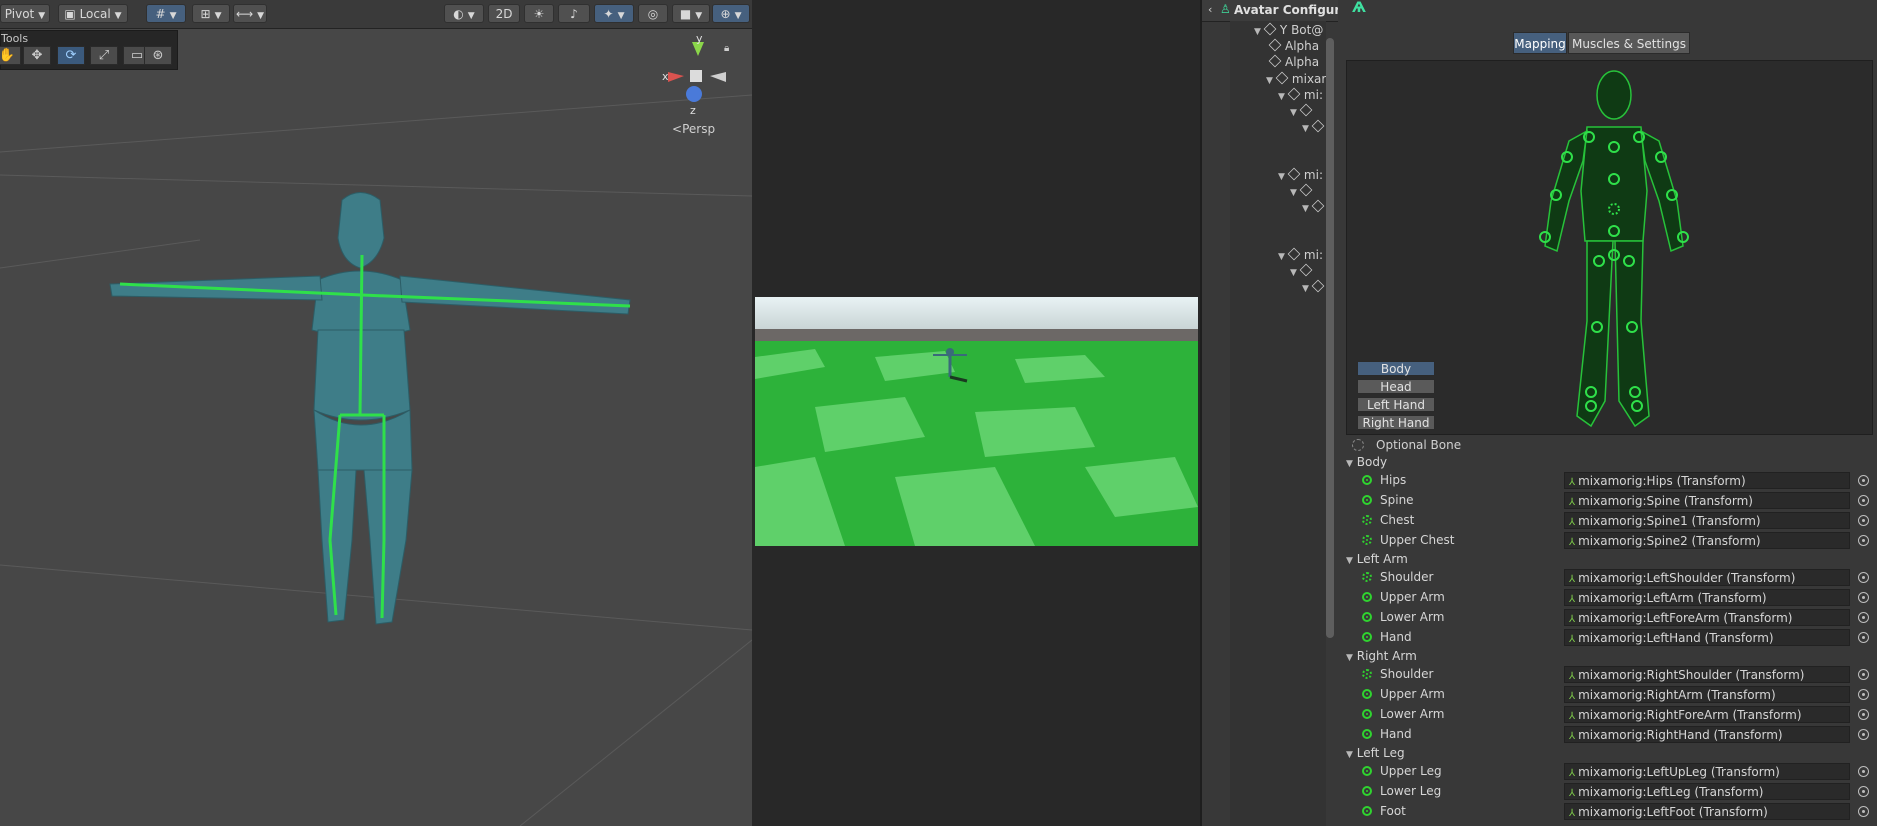 The image size is (1877, 826). I want to click on bone-row: Foot ⅄ mixamorig:LeftFoot (Transform), so click(1607, 812).